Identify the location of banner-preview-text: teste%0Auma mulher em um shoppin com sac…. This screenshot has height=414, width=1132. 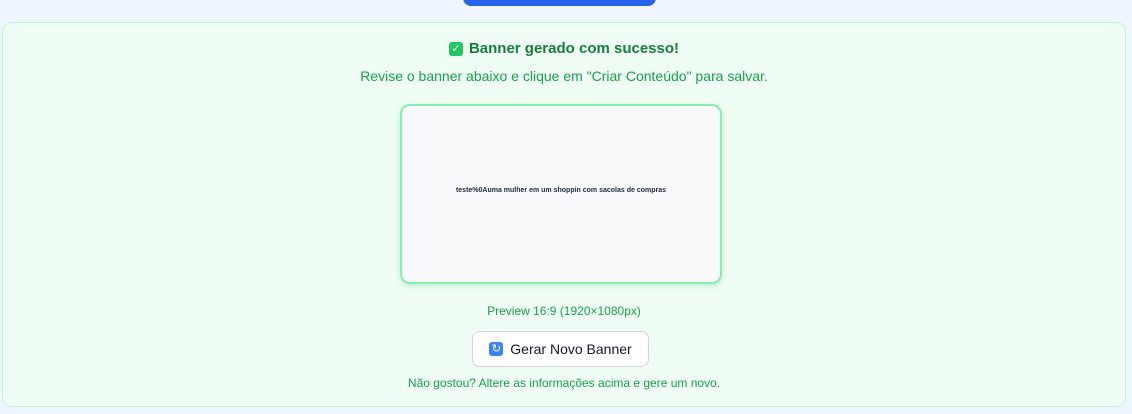
(561, 190).